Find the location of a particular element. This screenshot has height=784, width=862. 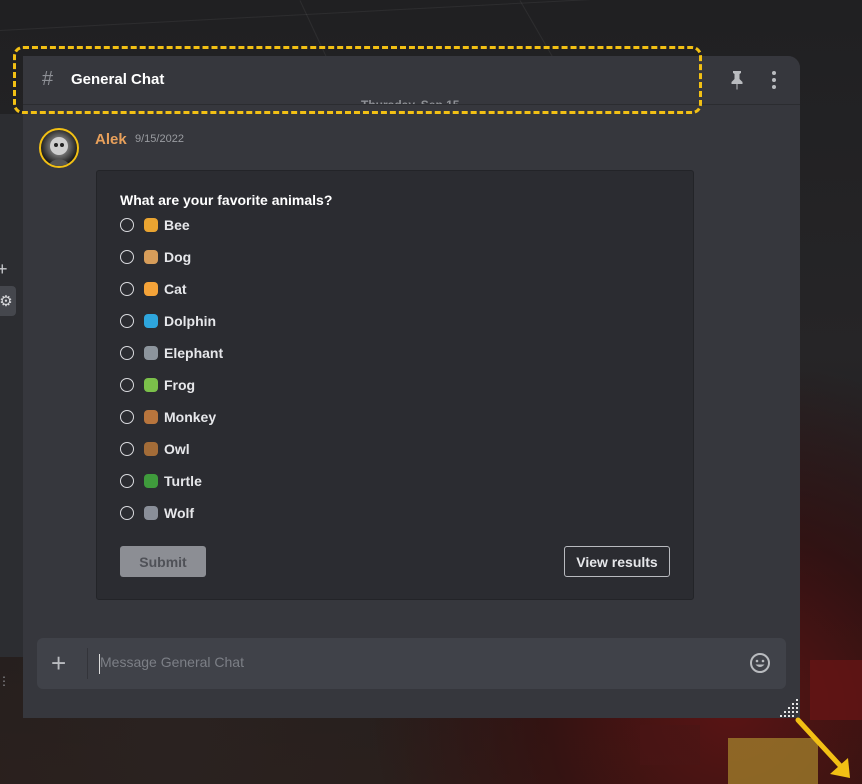

add-attachment-icon: + is located at coordinates (58, 663).